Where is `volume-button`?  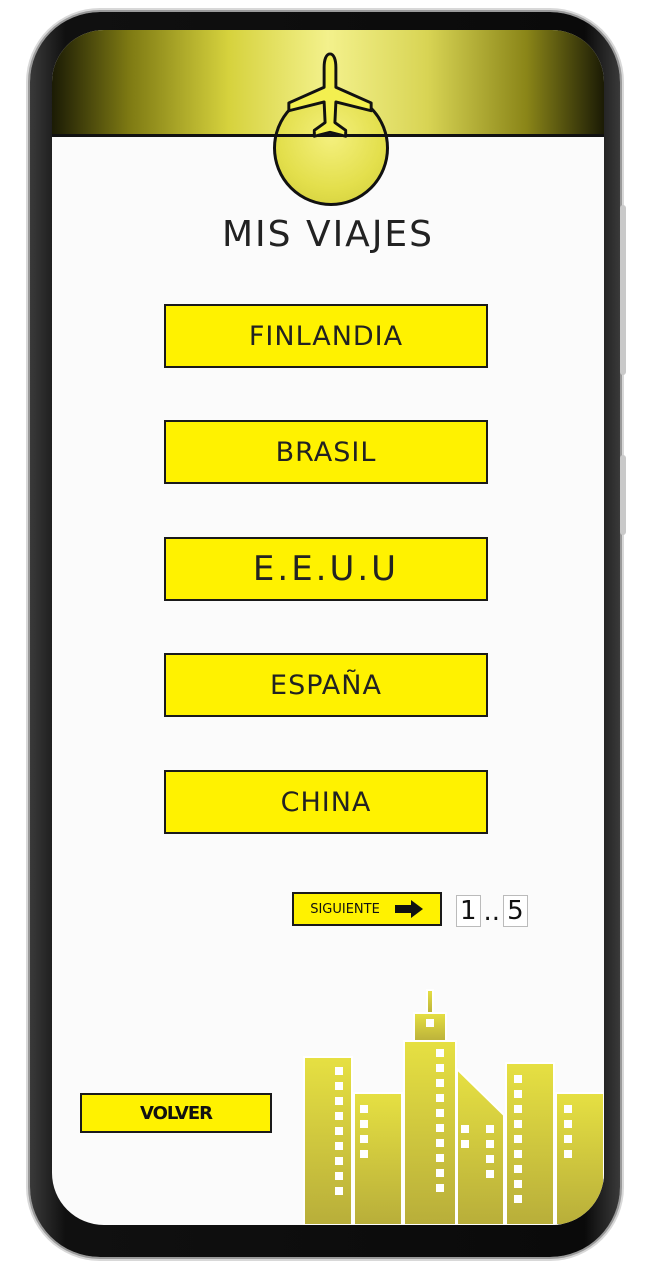
volume-button is located at coordinates (623, 290).